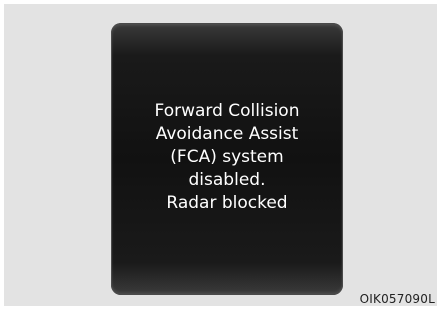 This screenshot has width=443, height=310. I want to click on warning-message-line: (FCA) system, so click(227, 156).